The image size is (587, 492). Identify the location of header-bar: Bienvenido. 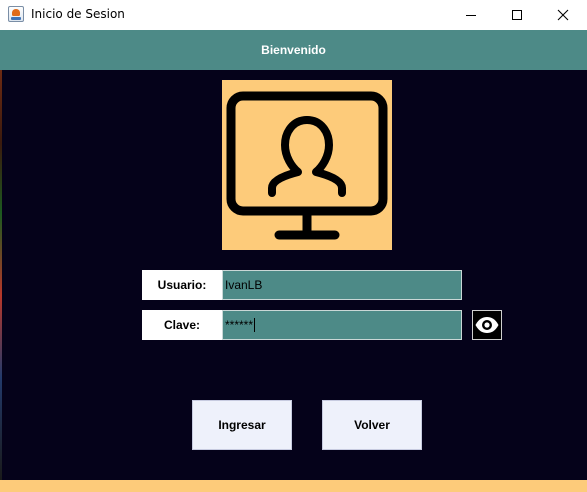
(293, 50).